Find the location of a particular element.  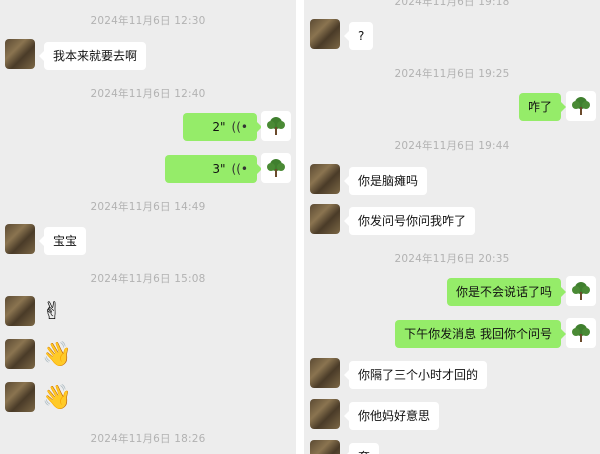

timestamp: 2024年11月6日 19:25 is located at coordinates (452, 74).